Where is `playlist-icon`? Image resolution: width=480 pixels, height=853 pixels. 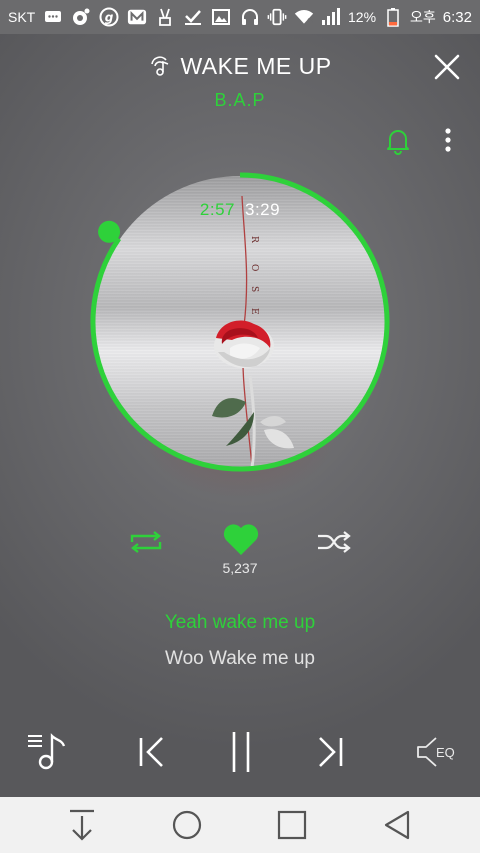
playlist-icon is located at coordinates (47, 751).